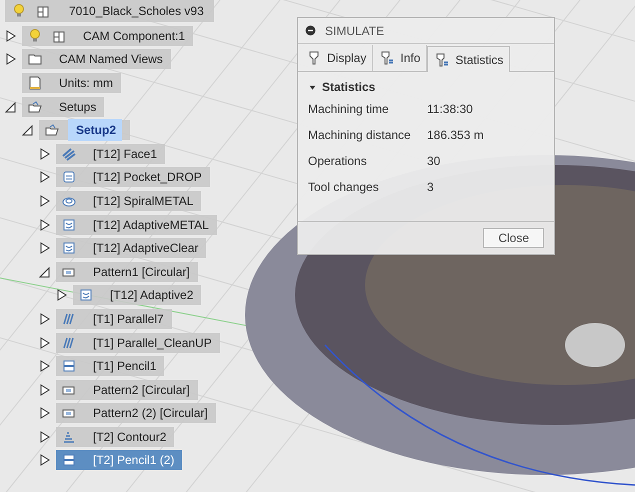  I want to click on document-row: 7010_Black_Scholes v93, so click(109, 11).